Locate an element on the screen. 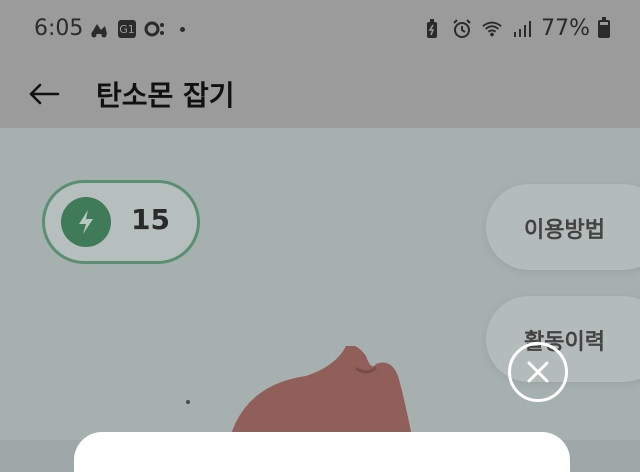 The height and width of the screenshot is (472, 640). alarm-icon is located at coordinates (462, 29).